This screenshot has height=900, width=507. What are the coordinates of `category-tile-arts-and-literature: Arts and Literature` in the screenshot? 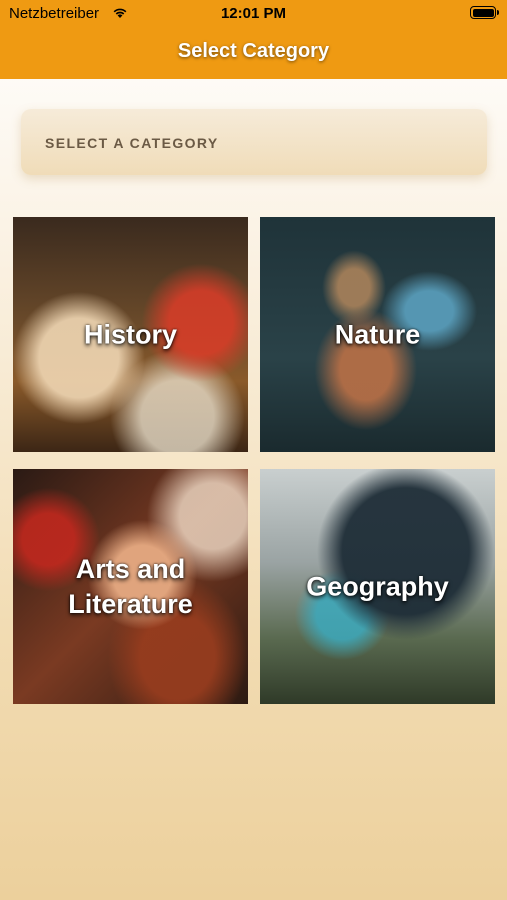 It's located at (130, 586).